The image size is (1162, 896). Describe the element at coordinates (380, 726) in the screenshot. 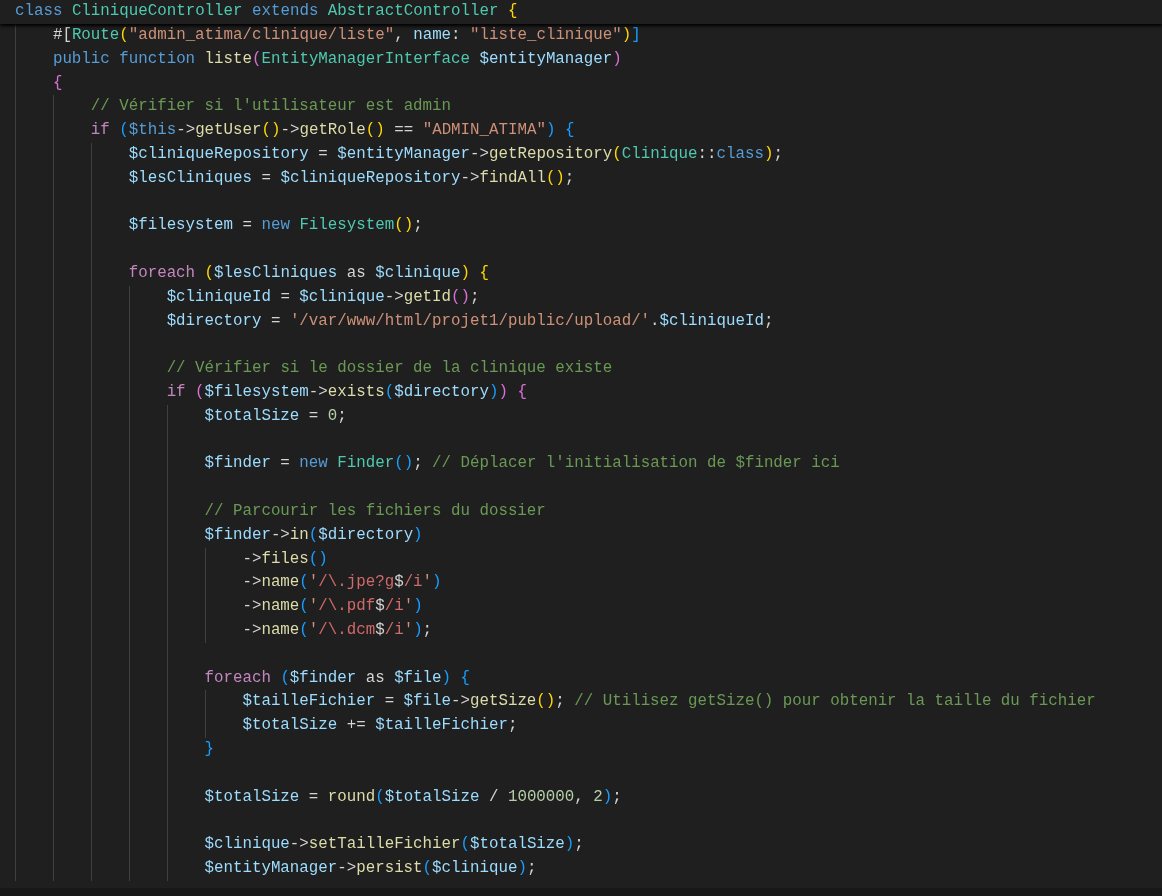

I see `code-line: $totalSize += $tailleFichier;` at that location.